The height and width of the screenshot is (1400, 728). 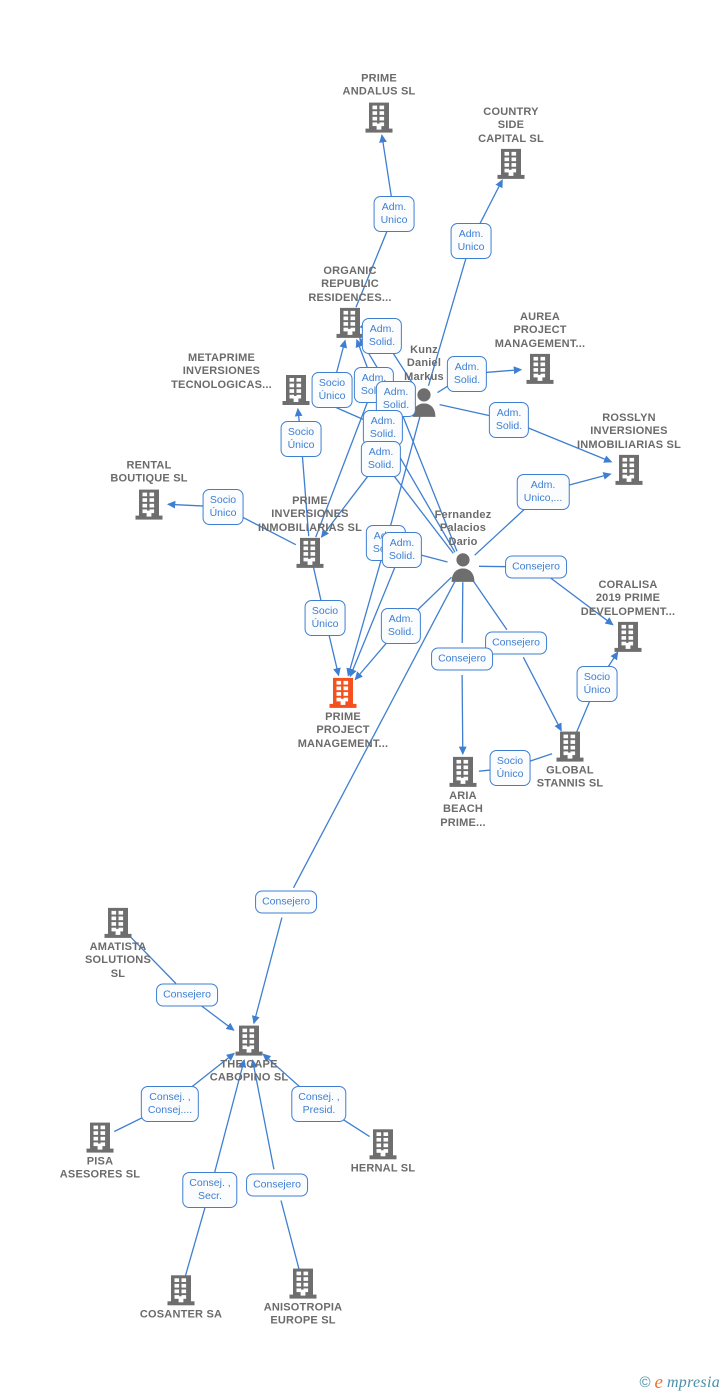 What do you see at coordinates (249, 1071) in the screenshot?
I see `node-label: THE CAPE CABOPINO SL` at bounding box center [249, 1071].